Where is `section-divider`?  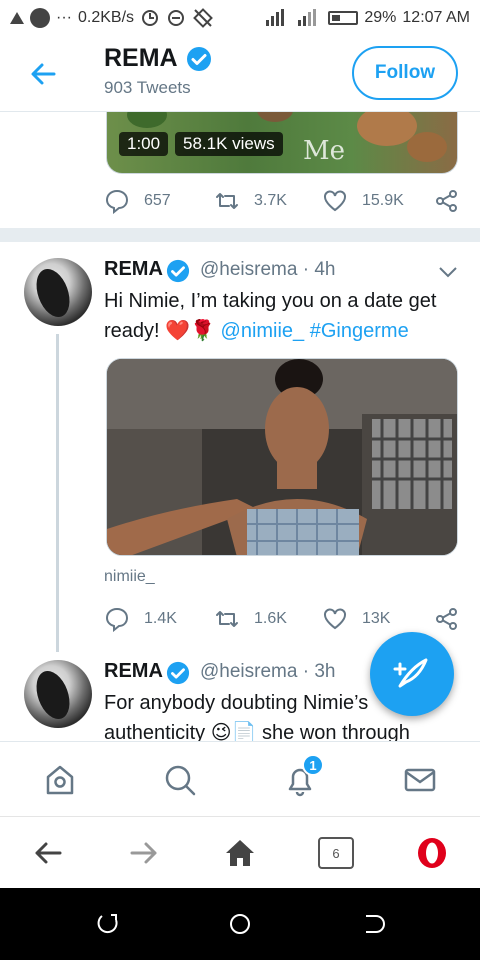 section-divider is located at coordinates (240, 235).